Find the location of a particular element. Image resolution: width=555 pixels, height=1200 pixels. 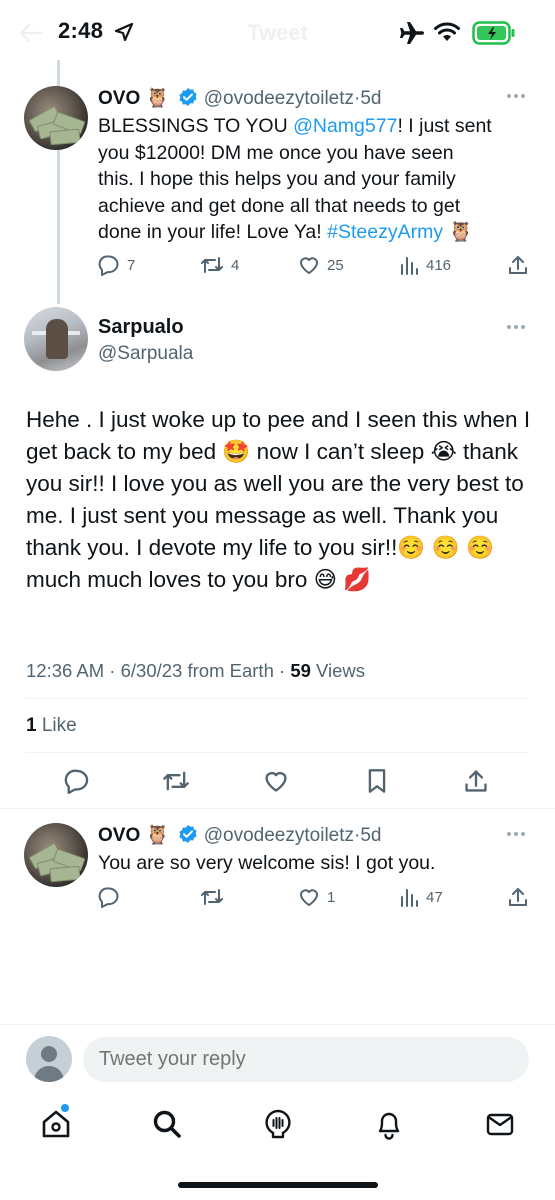

views-button: 47 is located at coordinates (421, 897).